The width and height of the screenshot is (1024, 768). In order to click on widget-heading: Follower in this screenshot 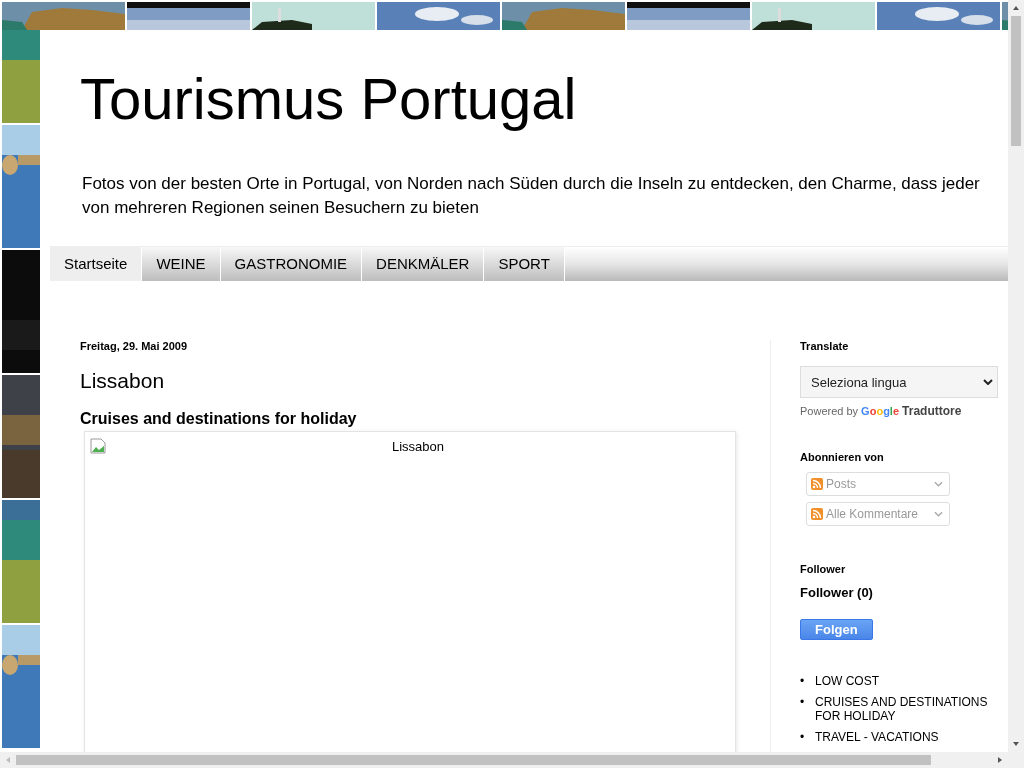, I will do `click(823, 569)`.